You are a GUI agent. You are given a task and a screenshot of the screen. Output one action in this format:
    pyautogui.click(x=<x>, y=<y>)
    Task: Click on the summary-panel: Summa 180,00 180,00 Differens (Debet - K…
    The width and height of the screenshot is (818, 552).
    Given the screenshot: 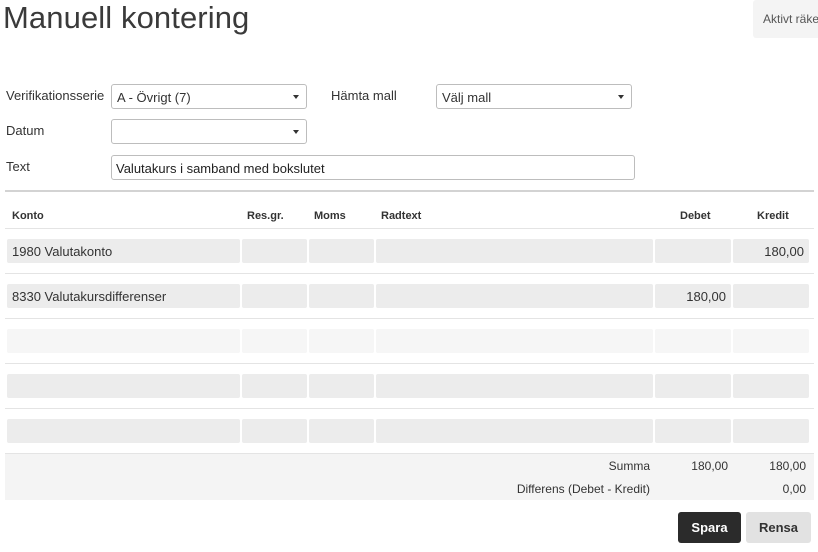 What is the action you would take?
    pyautogui.click(x=409, y=477)
    